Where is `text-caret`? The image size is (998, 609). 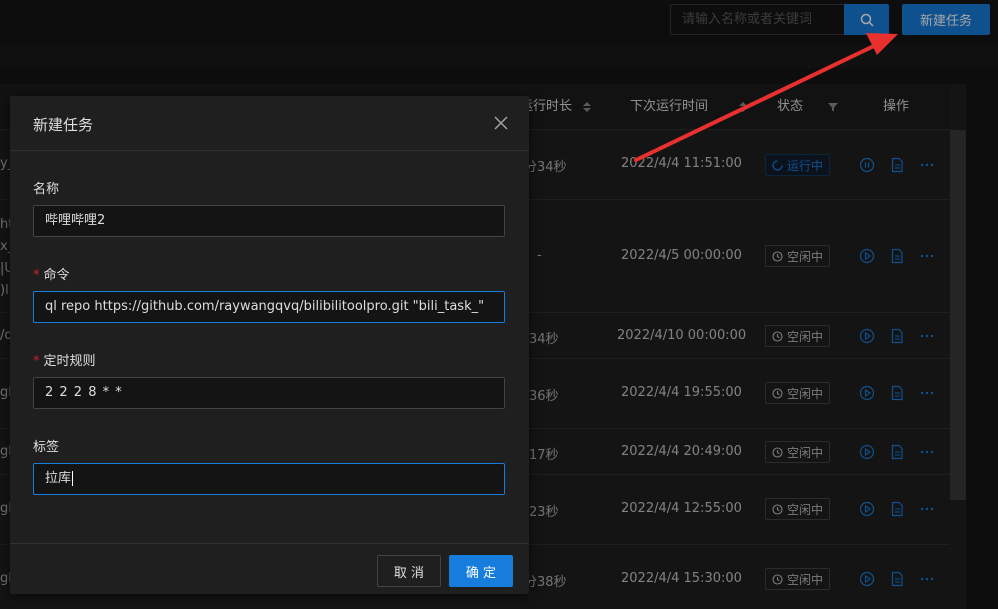
text-caret is located at coordinates (73, 478).